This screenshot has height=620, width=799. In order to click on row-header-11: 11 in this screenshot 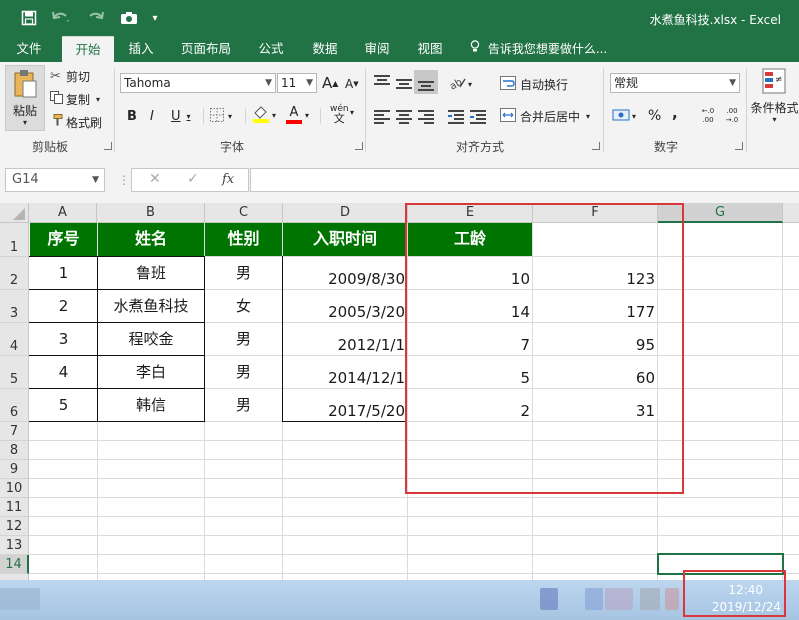, I will do `click(14, 507)`.